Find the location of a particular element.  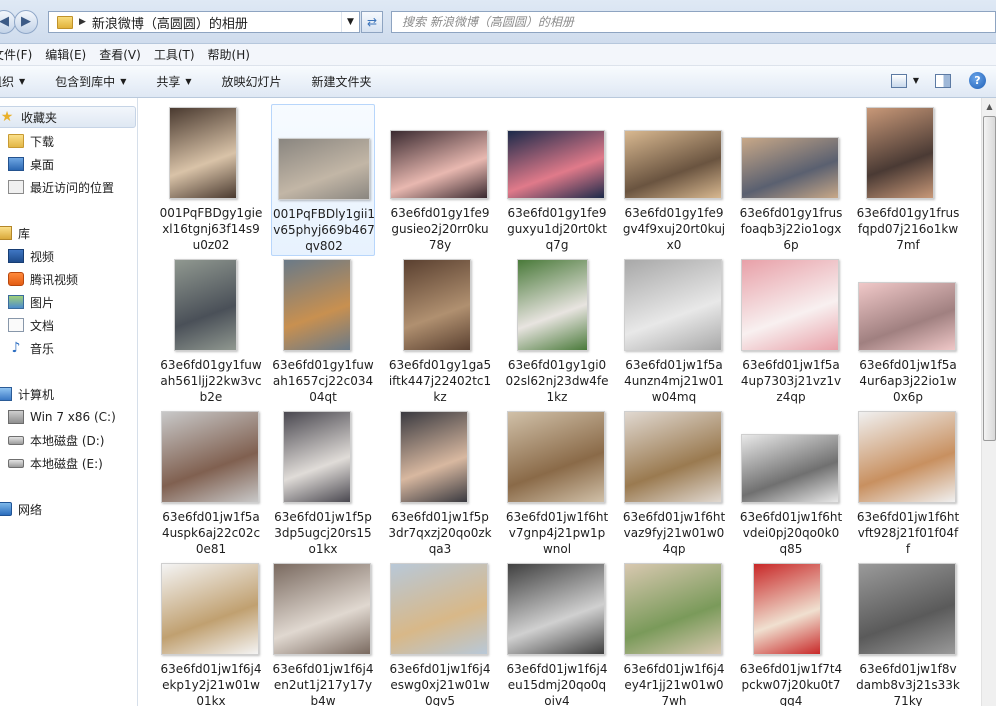

share-button: 共享 ▼ is located at coordinates (173, 81).